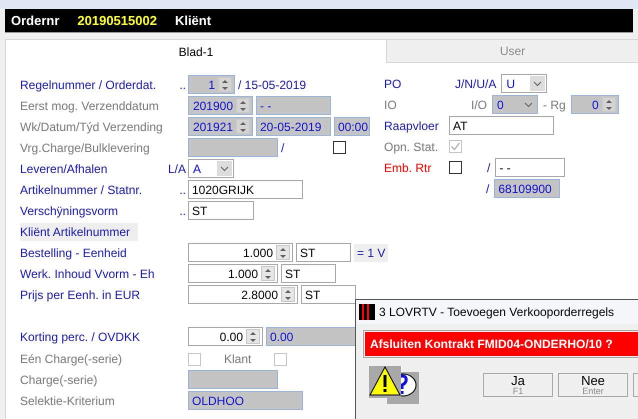 This screenshot has height=419, width=638. What do you see at coordinates (193, 21) in the screenshot?
I see `client-label: Kliënt` at bounding box center [193, 21].